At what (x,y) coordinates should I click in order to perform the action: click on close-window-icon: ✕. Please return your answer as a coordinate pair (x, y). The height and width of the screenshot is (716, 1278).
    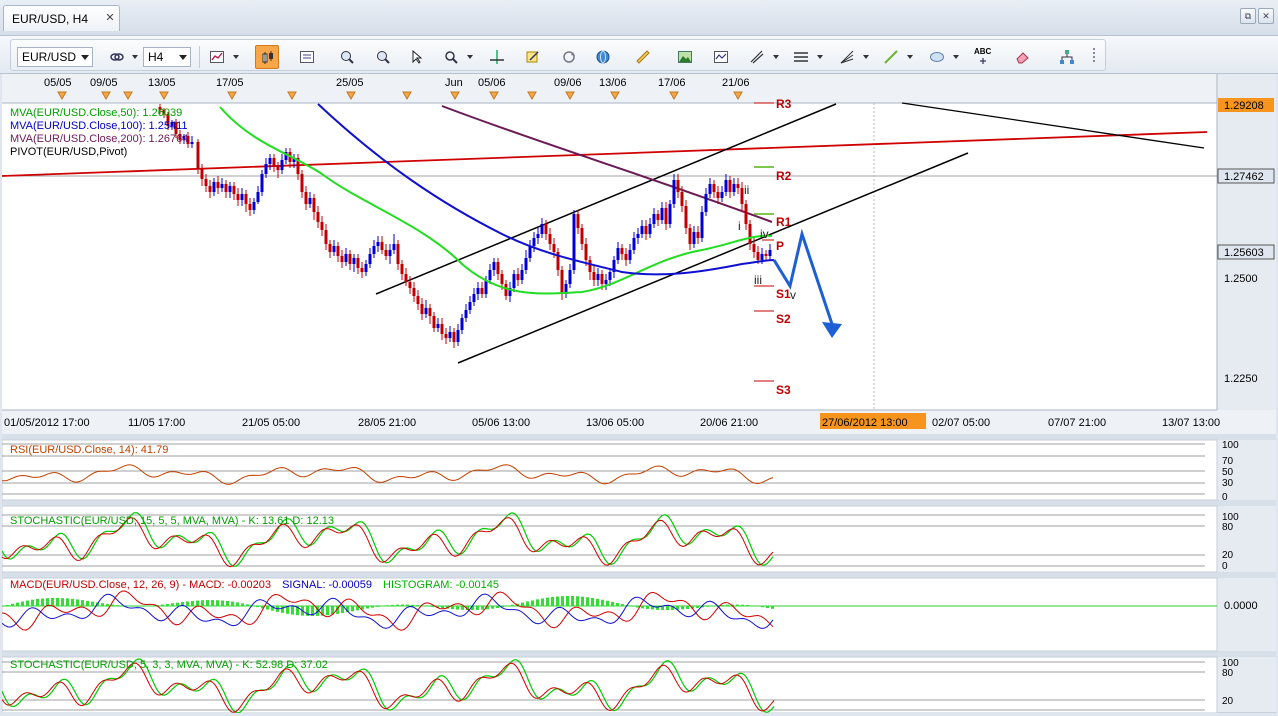
    Looking at the image, I should click on (1266, 16).